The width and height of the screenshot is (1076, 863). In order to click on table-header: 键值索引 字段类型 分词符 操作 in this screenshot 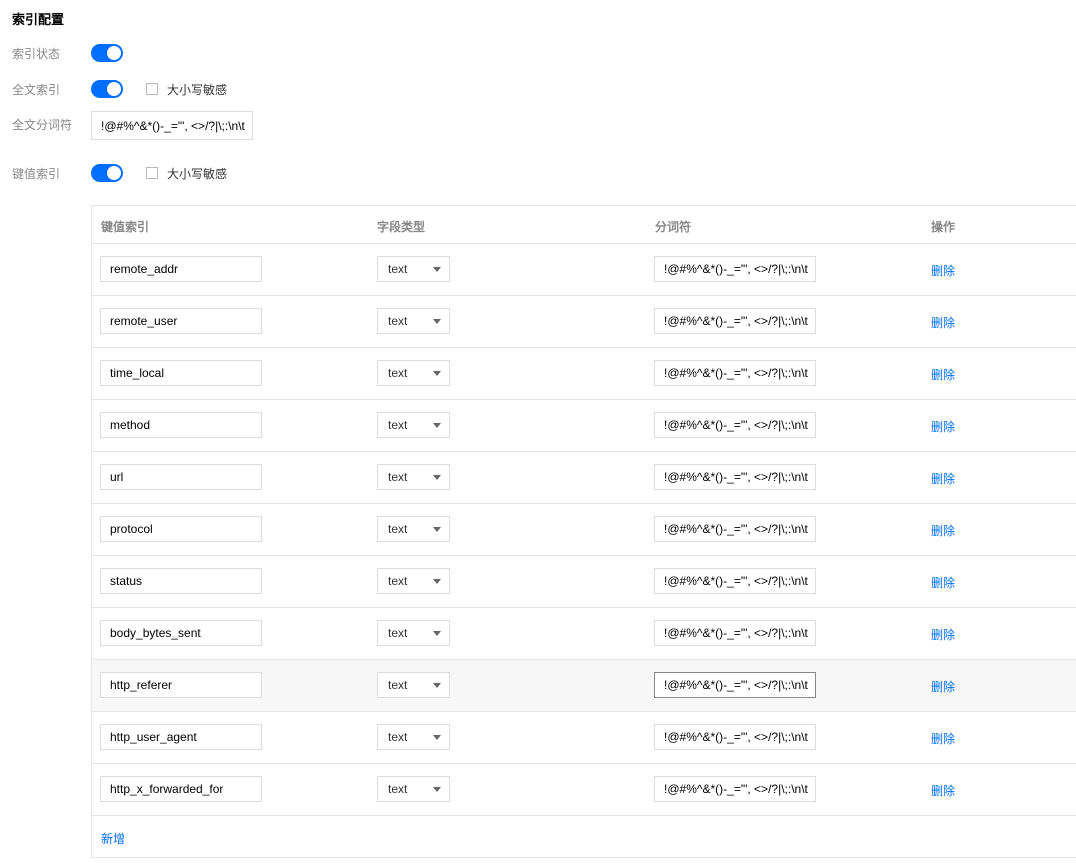, I will do `click(584, 225)`.